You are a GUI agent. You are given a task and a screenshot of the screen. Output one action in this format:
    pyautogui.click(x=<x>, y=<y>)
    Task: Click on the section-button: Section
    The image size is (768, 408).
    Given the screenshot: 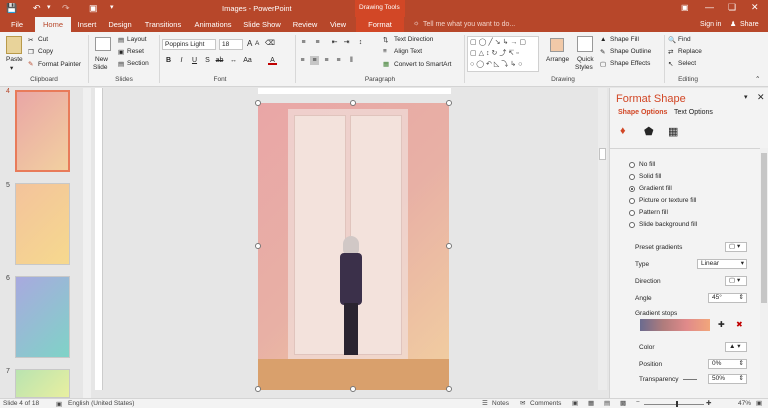 What is the action you would take?
    pyautogui.click(x=138, y=63)
    